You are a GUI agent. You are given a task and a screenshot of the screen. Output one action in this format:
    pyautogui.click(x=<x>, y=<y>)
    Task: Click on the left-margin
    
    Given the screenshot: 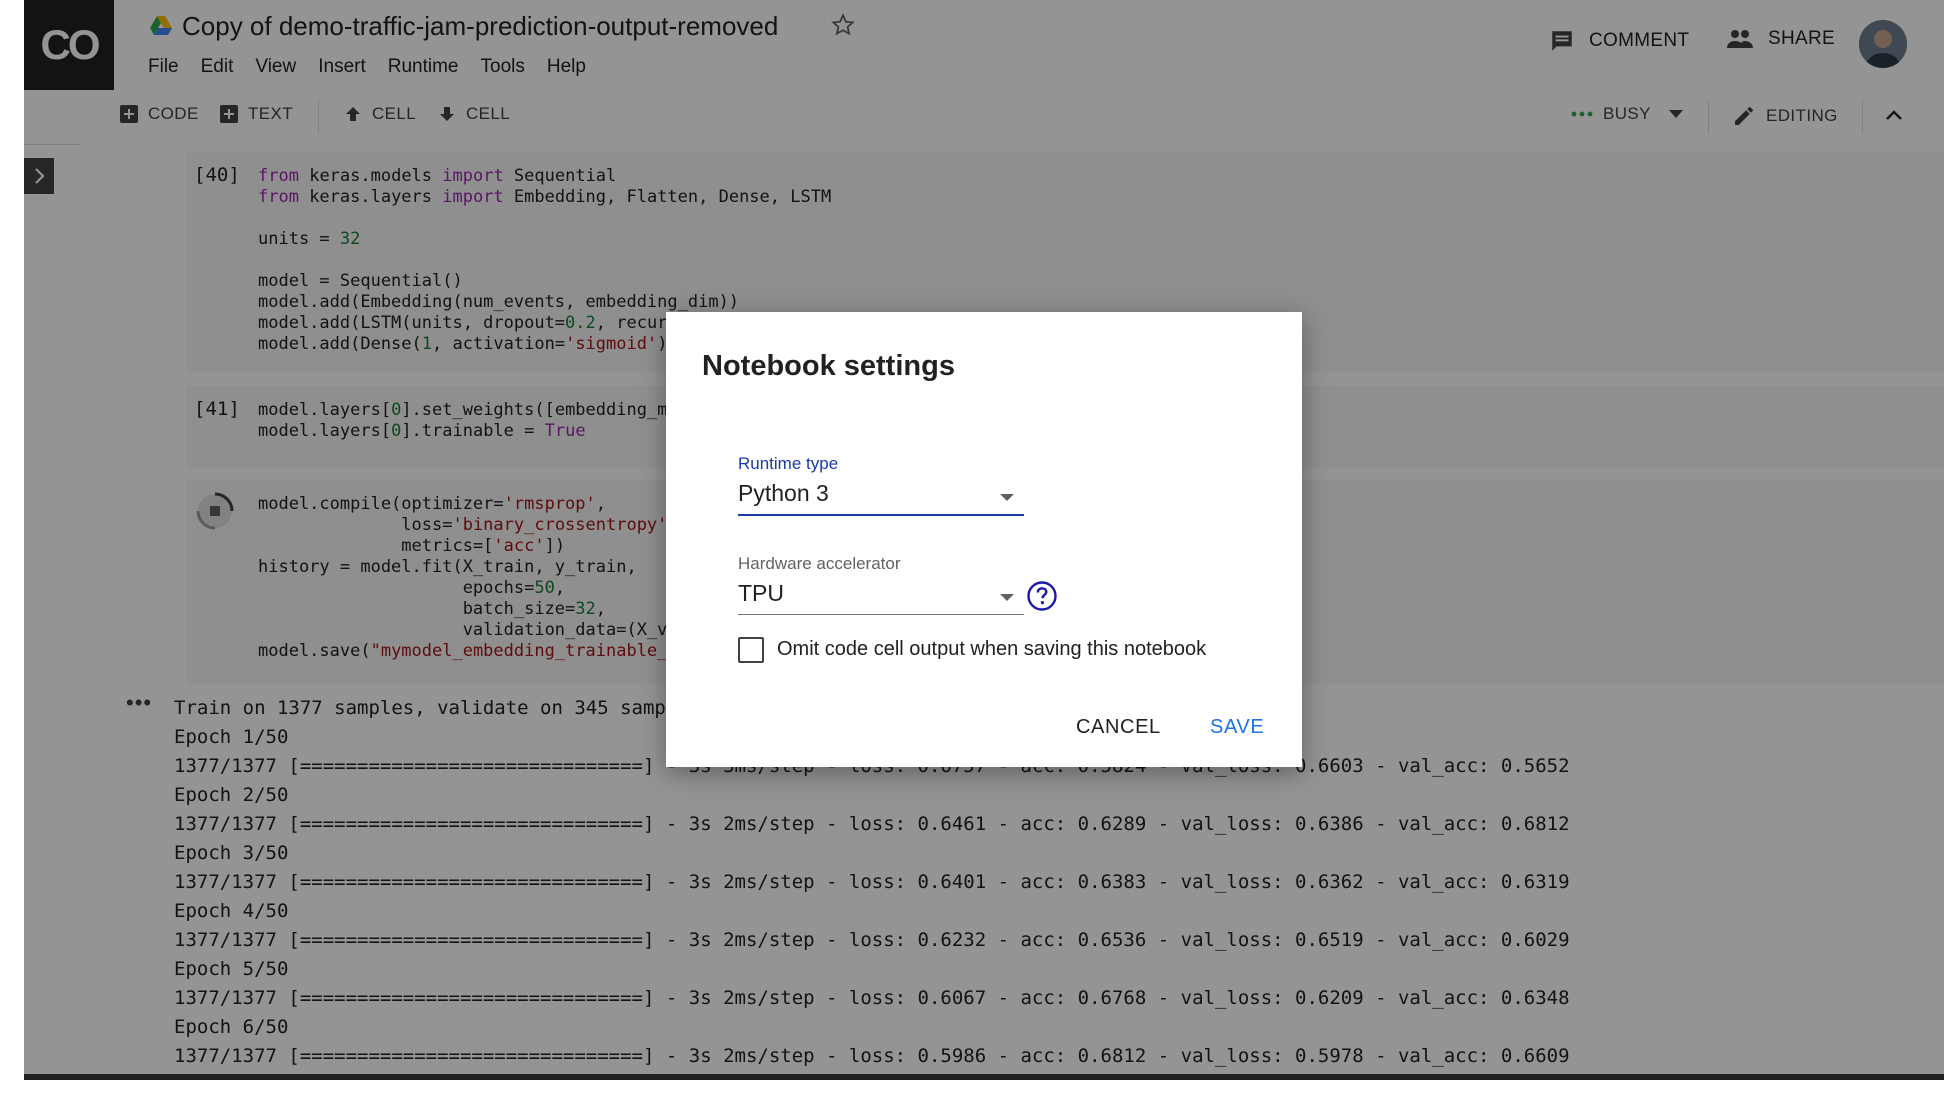 What is the action you would take?
    pyautogui.click(x=12, y=554)
    